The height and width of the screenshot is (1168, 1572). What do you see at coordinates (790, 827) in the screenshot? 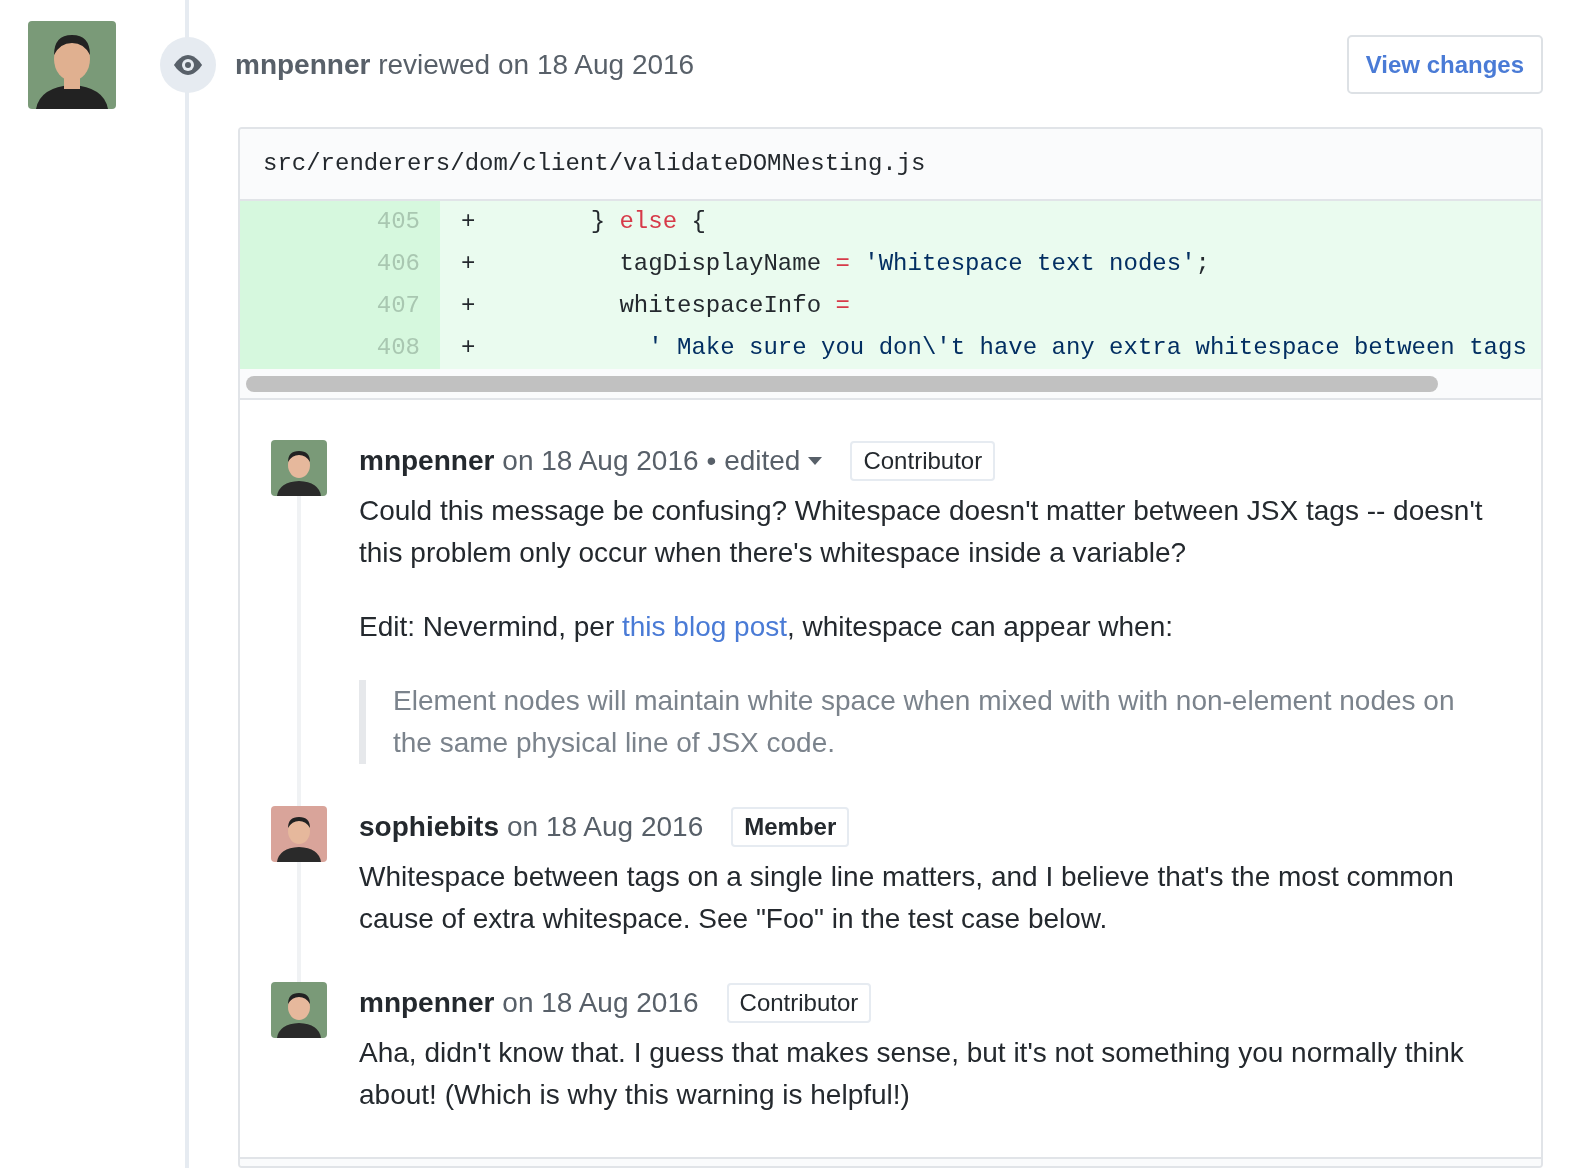
I see `role-badge: Member` at bounding box center [790, 827].